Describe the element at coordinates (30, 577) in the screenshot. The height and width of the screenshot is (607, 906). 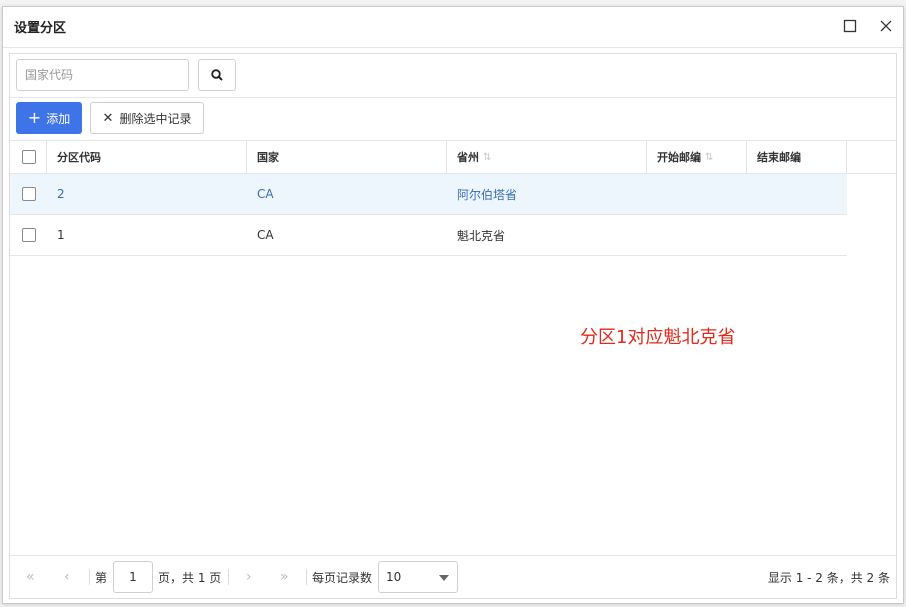
I see `first-page-icon: «` at that location.